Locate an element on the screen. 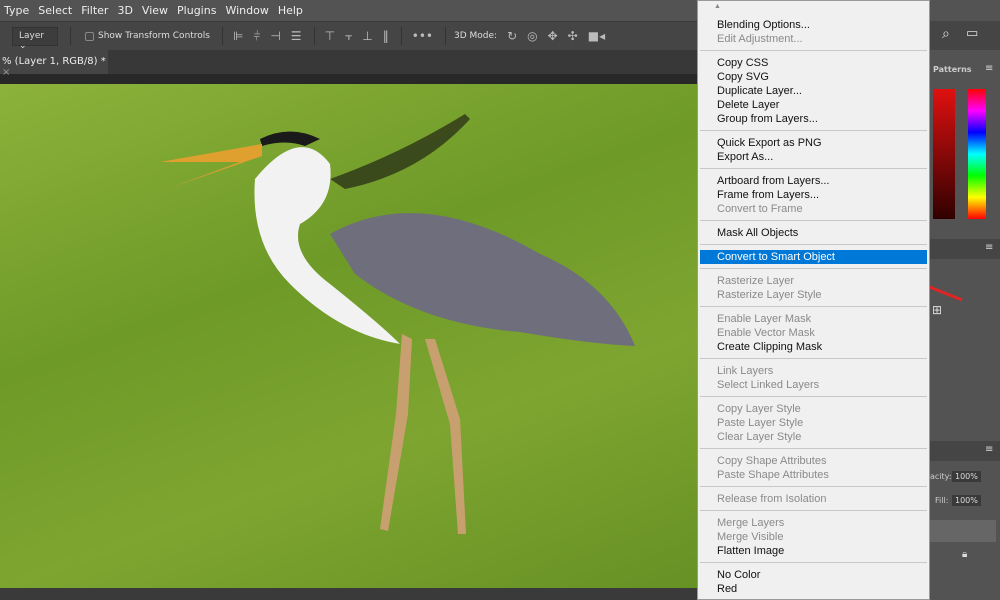 The image size is (1000, 600). menu-item-release-from-isolation: Release from Isolation is located at coordinates (772, 499).